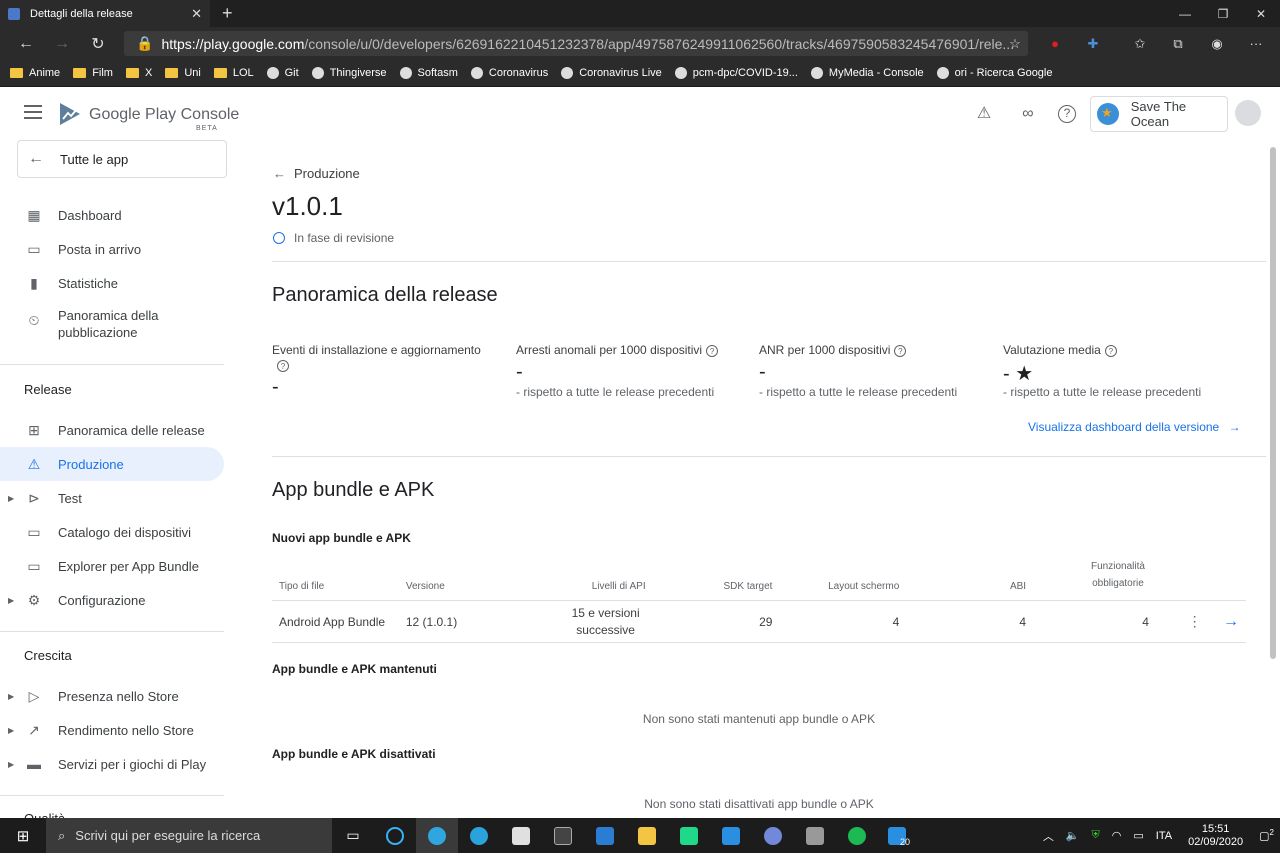  Describe the element at coordinates (611, 73) in the screenshot. I see `bookmark-item: Coronavirus Live` at that location.